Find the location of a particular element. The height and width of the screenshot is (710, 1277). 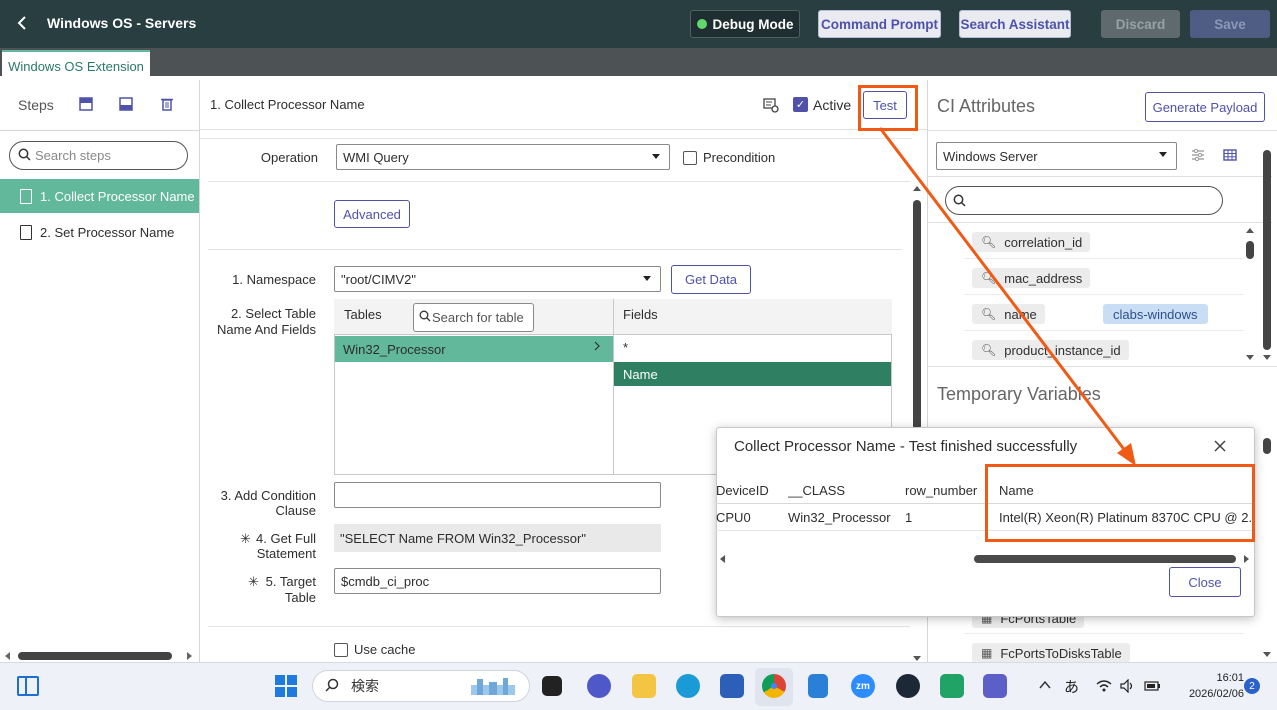

terminal-icon is located at coordinates (908, 686).